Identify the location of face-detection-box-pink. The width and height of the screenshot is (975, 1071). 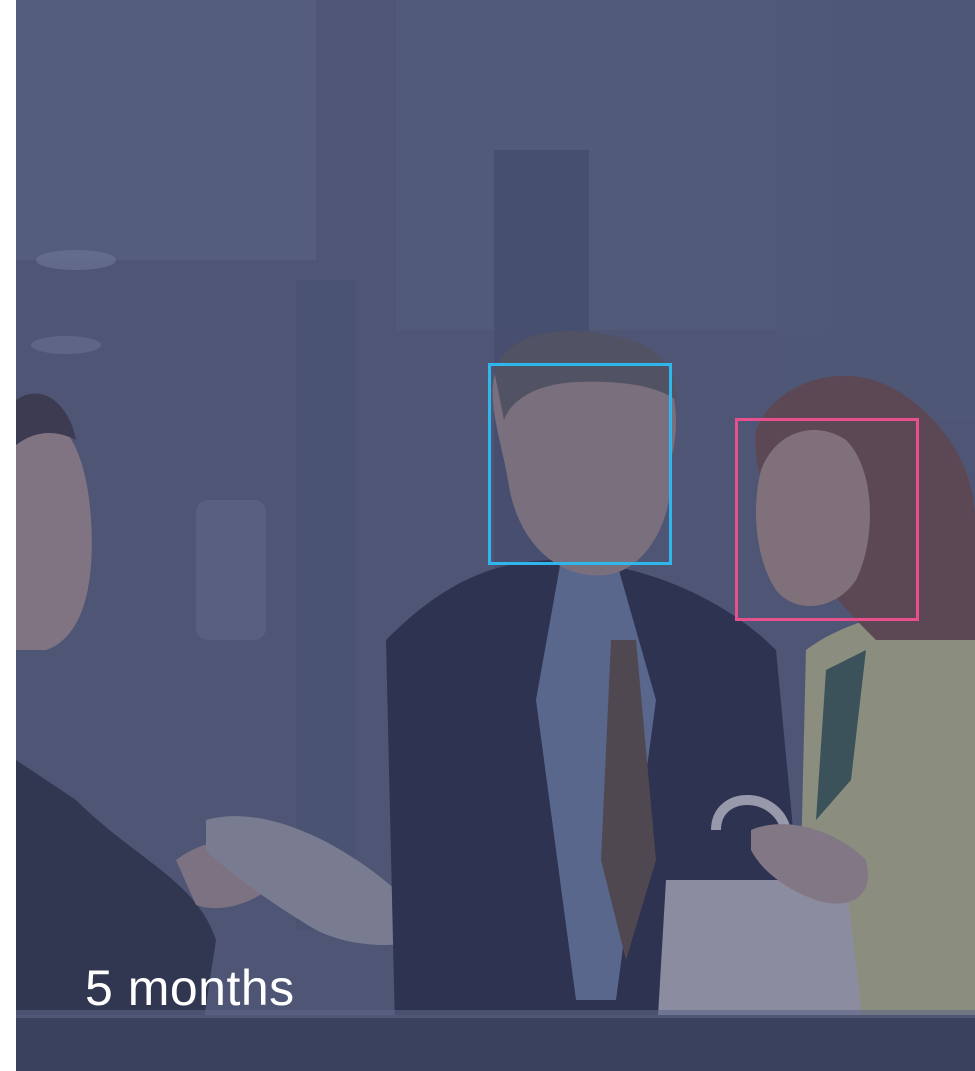
(827, 519).